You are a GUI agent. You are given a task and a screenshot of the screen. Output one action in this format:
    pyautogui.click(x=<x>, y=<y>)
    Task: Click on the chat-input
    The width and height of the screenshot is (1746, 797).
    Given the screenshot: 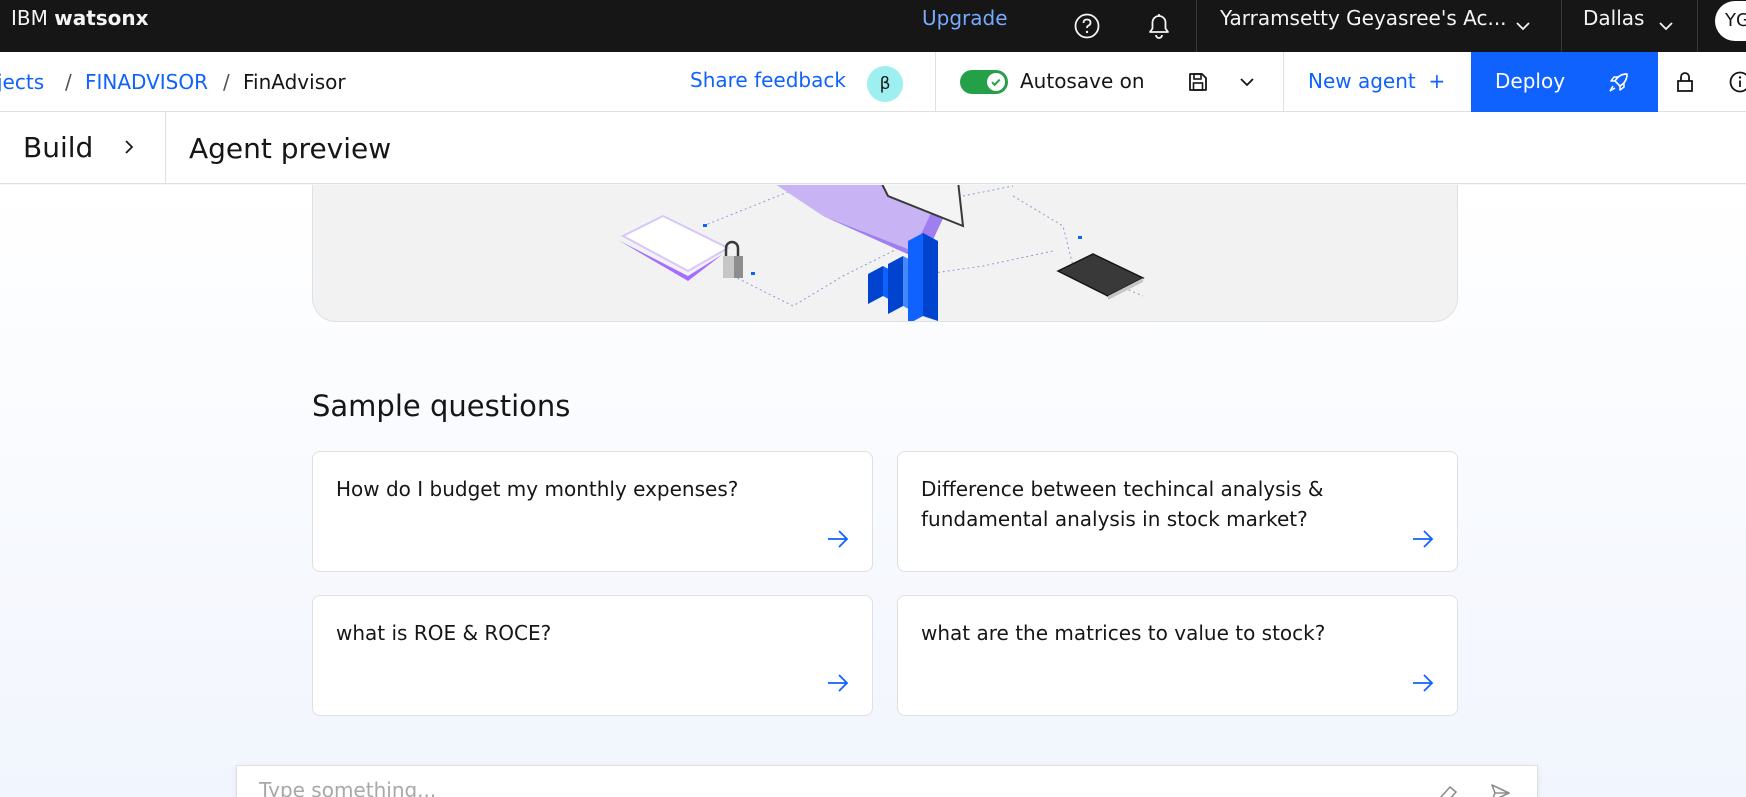 What is the action you would take?
    pyautogui.click(x=834, y=787)
    